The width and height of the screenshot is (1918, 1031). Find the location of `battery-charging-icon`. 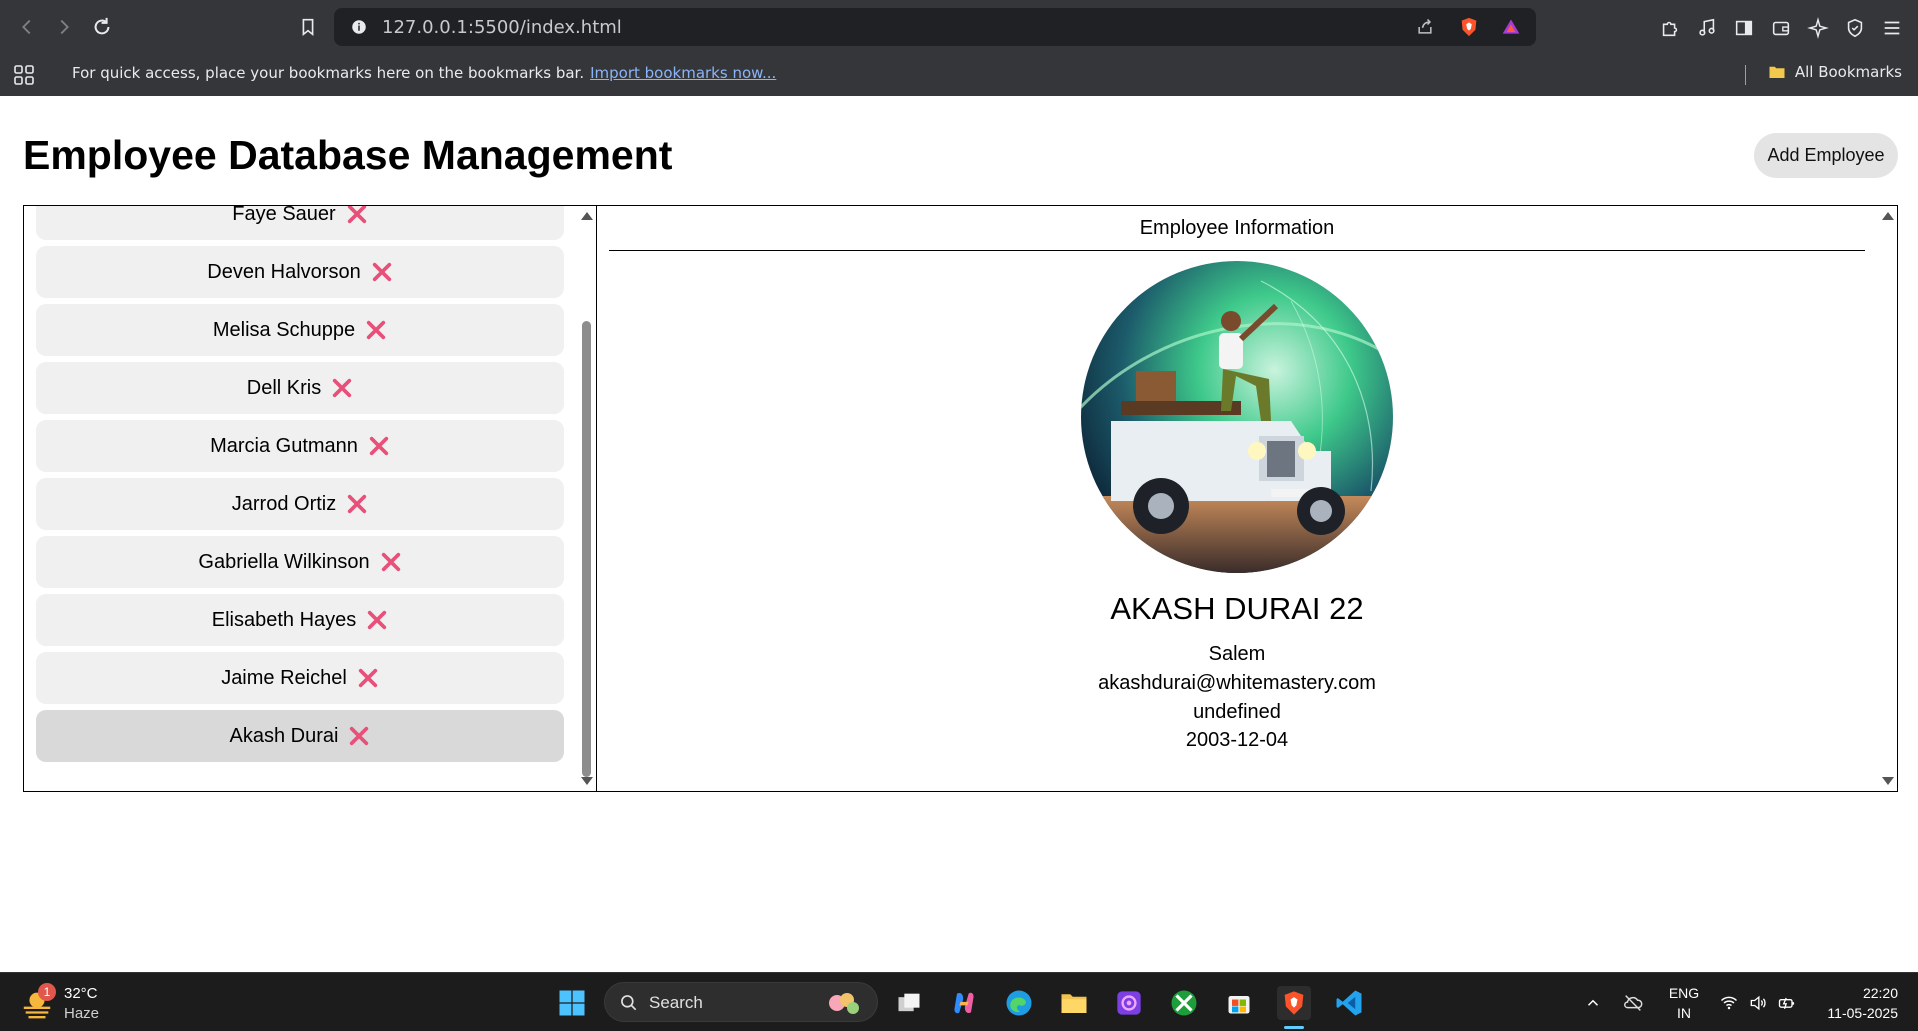

battery-charging-icon is located at coordinates (1787, 1003).